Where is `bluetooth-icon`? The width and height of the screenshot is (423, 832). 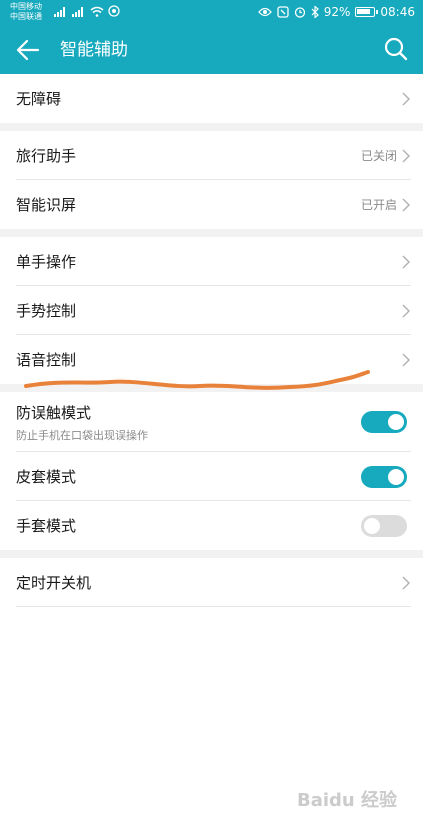
bluetooth-icon is located at coordinates (315, 12).